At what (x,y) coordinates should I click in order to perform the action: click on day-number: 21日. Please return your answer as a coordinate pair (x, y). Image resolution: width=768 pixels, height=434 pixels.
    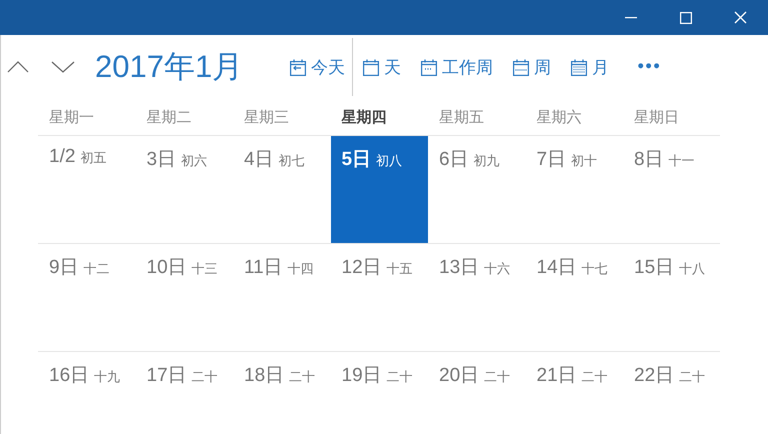
    Looking at the image, I should click on (556, 375).